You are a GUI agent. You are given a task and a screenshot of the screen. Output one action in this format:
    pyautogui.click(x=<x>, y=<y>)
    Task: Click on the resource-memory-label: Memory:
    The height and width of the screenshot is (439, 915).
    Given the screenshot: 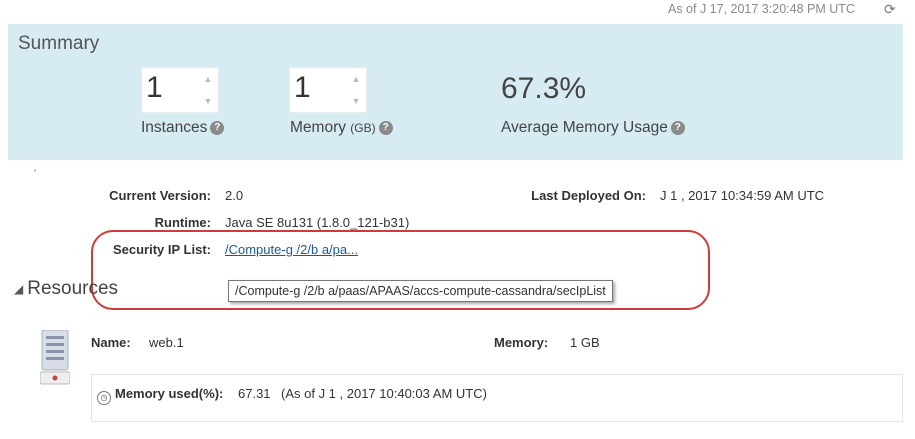 What is the action you would take?
    pyautogui.click(x=521, y=342)
    